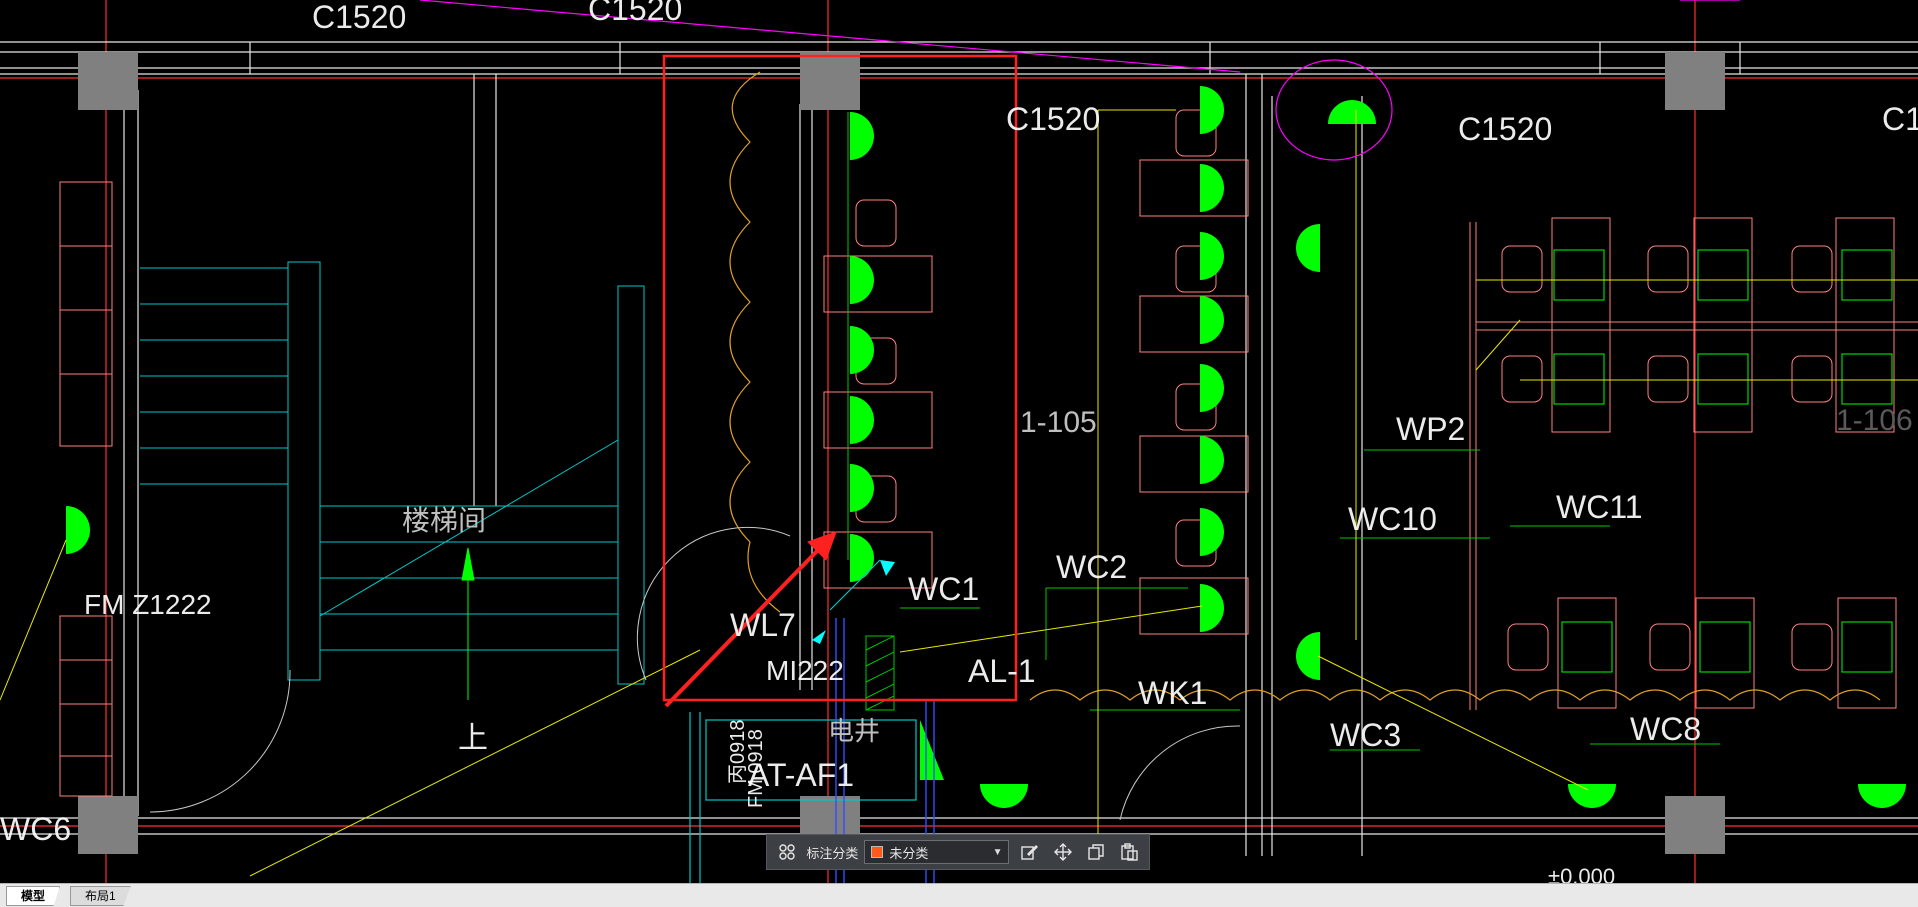 This screenshot has width=1918, height=907. What do you see at coordinates (1392, 519) in the screenshot?
I see `svg-text: WC10` at bounding box center [1392, 519].